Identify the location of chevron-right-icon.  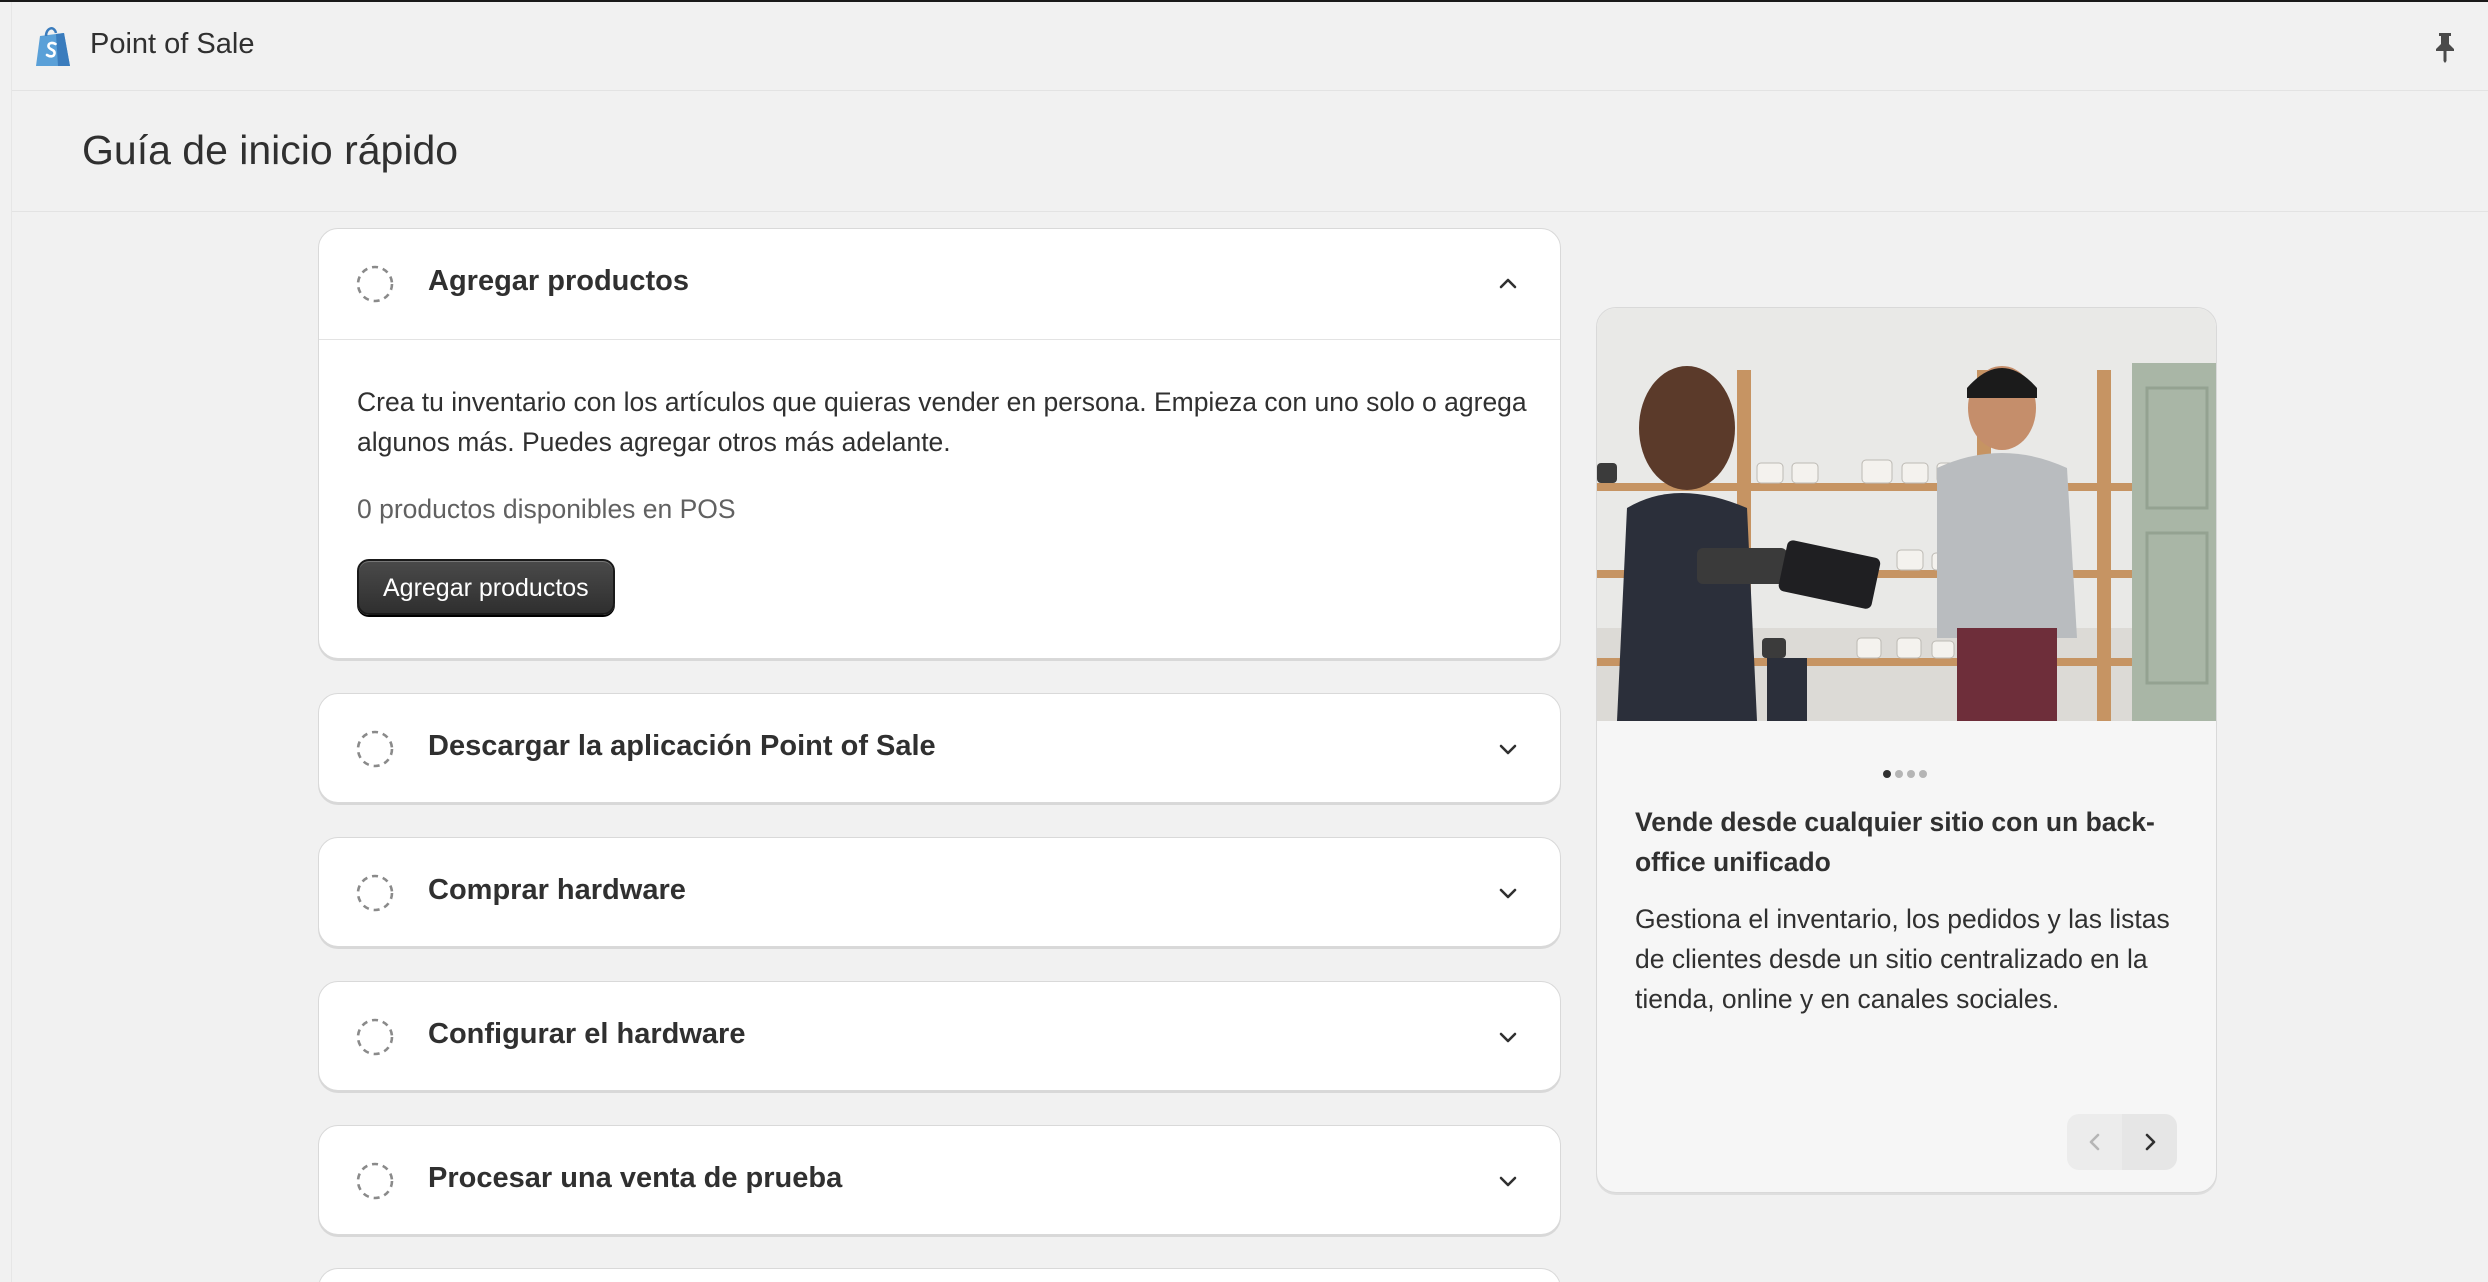
(2150, 1142).